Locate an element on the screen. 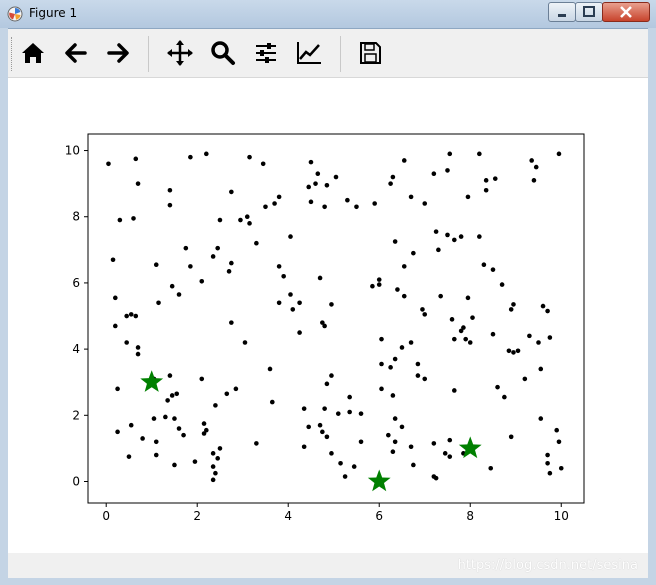 Image resolution: width=656 pixels, height=585 pixels. y-axis: 0 2 4 6 8 10 is located at coordinates (76, 316).